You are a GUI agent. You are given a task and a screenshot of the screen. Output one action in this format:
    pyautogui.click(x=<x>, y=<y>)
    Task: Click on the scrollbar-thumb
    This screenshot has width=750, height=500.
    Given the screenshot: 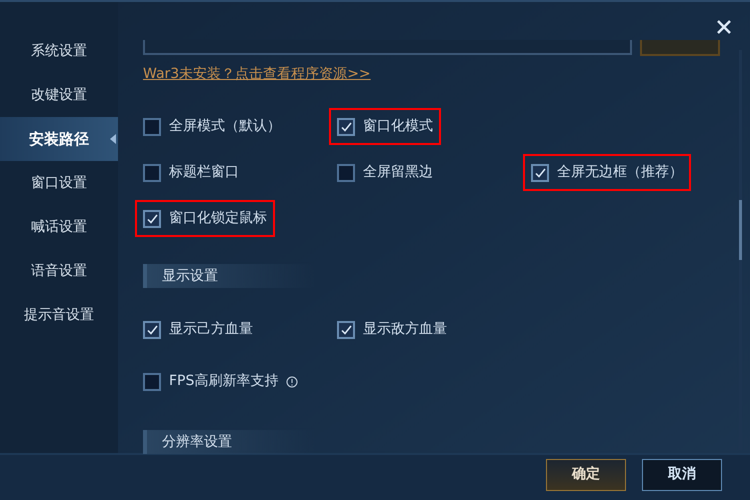 What is the action you would take?
    pyautogui.click(x=740, y=230)
    